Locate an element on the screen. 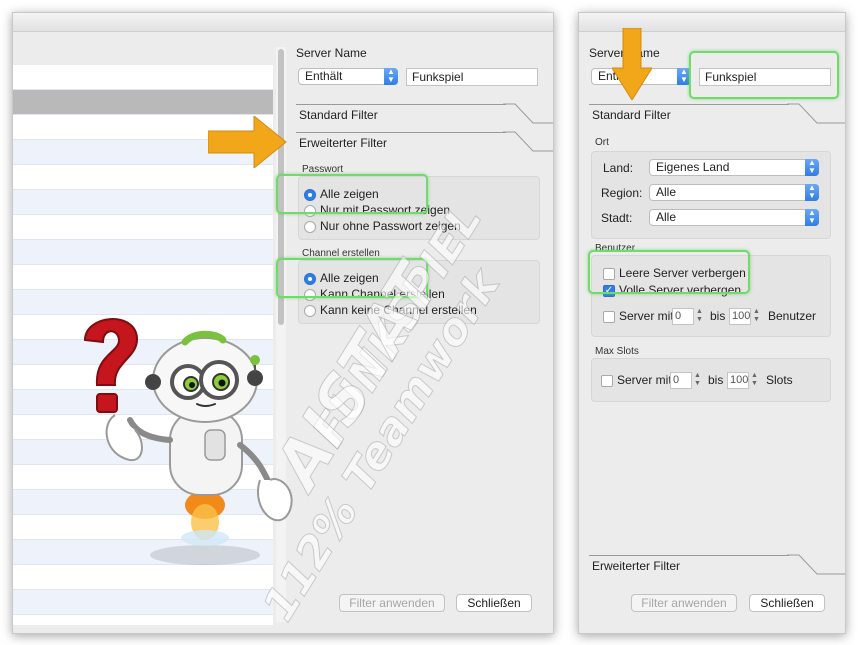  land-value: Eigenes Land is located at coordinates (693, 167).